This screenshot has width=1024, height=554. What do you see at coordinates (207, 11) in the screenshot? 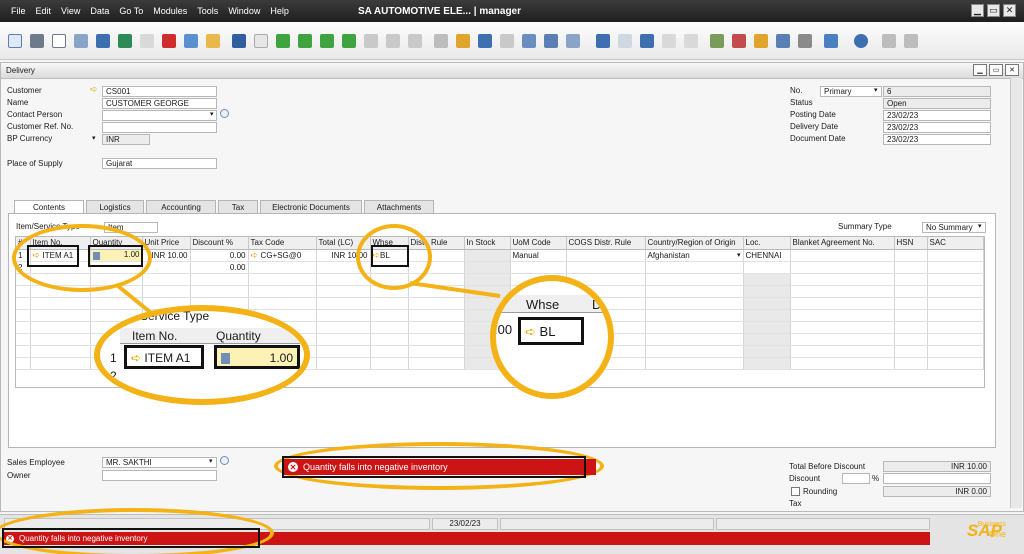
I see `menu-tools: Tools` at bounding box center [207, 11].